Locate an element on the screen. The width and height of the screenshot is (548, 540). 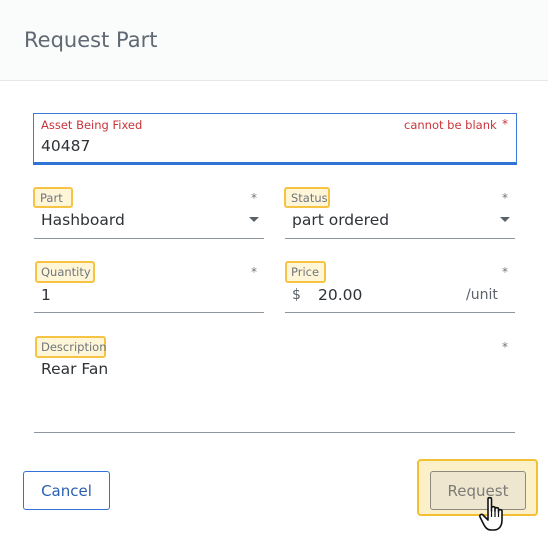
price-currency: $ is located at coordinates (296, 295).